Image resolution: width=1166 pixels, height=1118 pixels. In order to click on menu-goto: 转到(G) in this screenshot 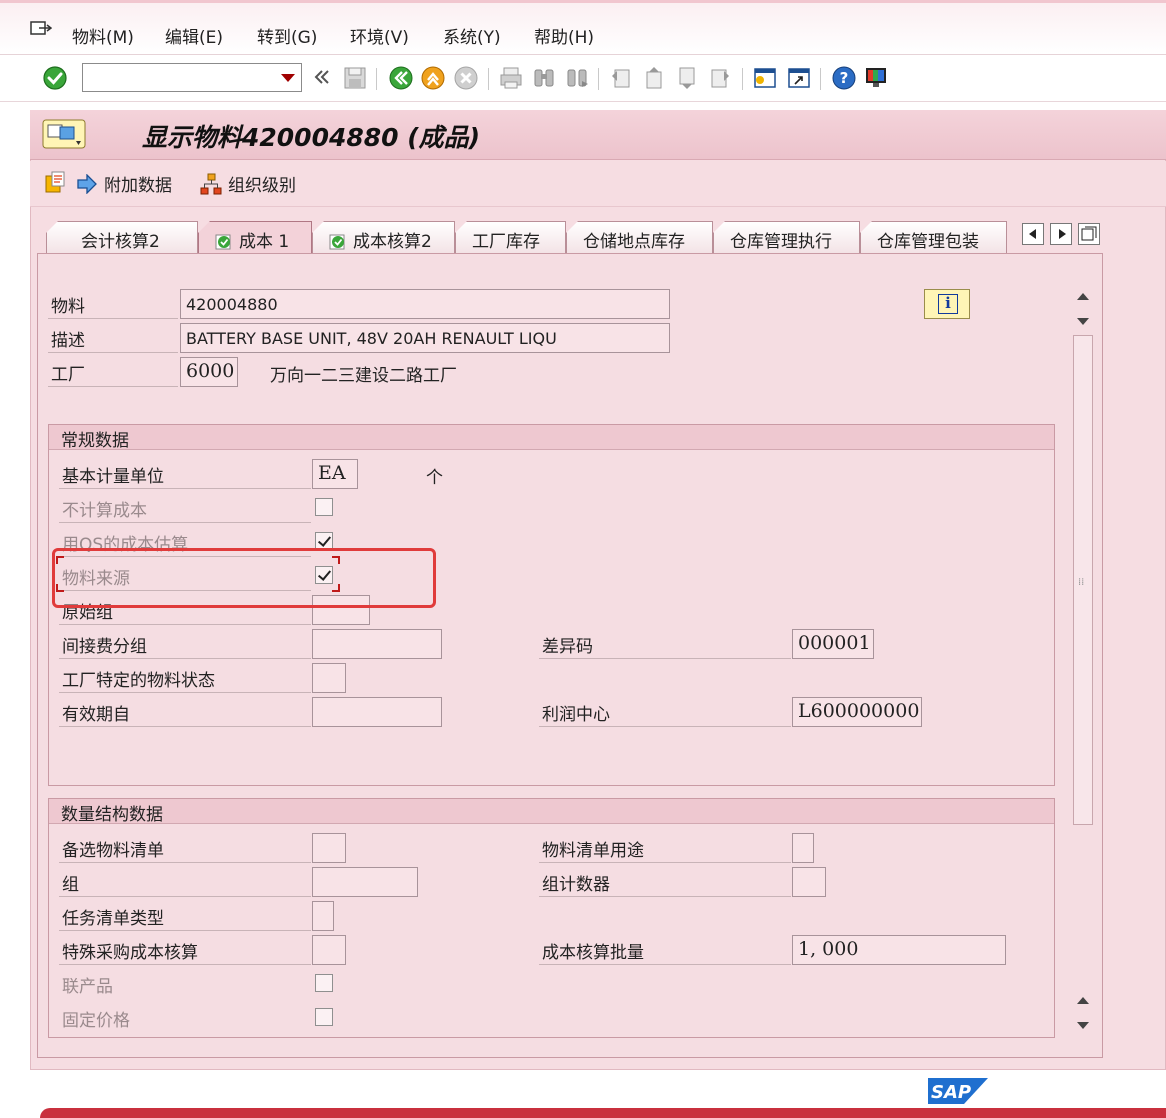, I will do `click(287, 35)`.